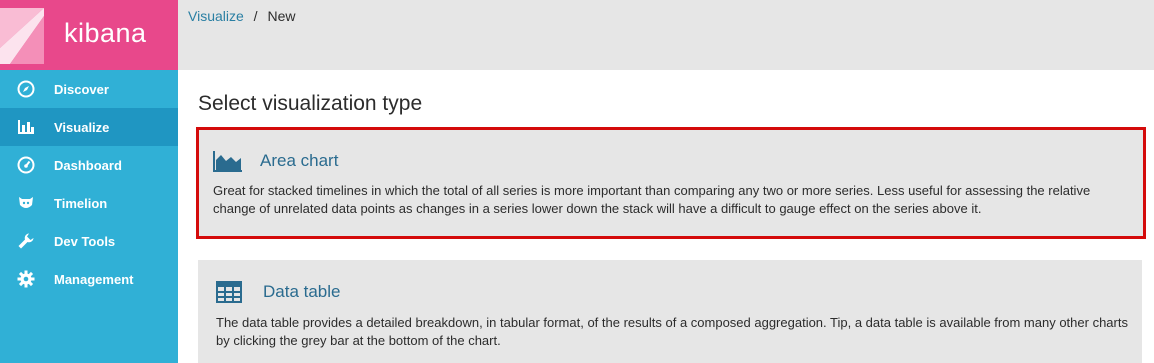 The image size is (1154, 363). I want to click on area-chart-icon, so click(228, 161).